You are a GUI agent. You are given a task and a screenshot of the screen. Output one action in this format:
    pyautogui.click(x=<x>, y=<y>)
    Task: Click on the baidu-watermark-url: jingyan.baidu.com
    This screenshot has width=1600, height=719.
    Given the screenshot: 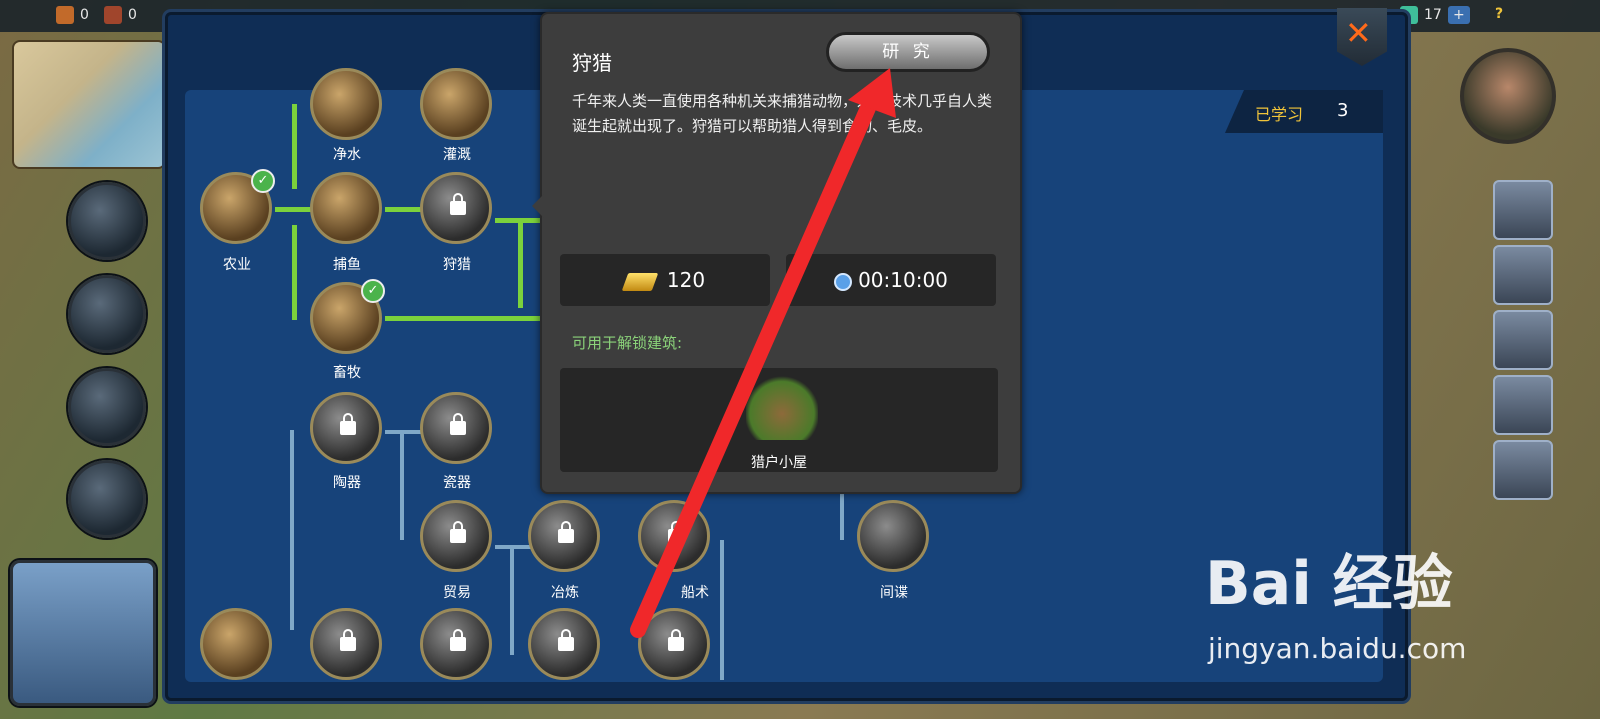 What is the action you would take?
    pyautogui.click(x=1337, y=648)
    